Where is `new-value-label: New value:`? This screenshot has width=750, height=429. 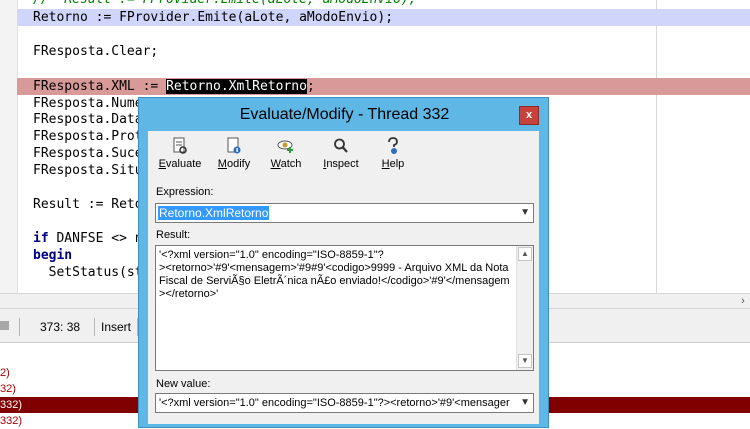 new-value-label: New value: is located at coordinates (183, 384).